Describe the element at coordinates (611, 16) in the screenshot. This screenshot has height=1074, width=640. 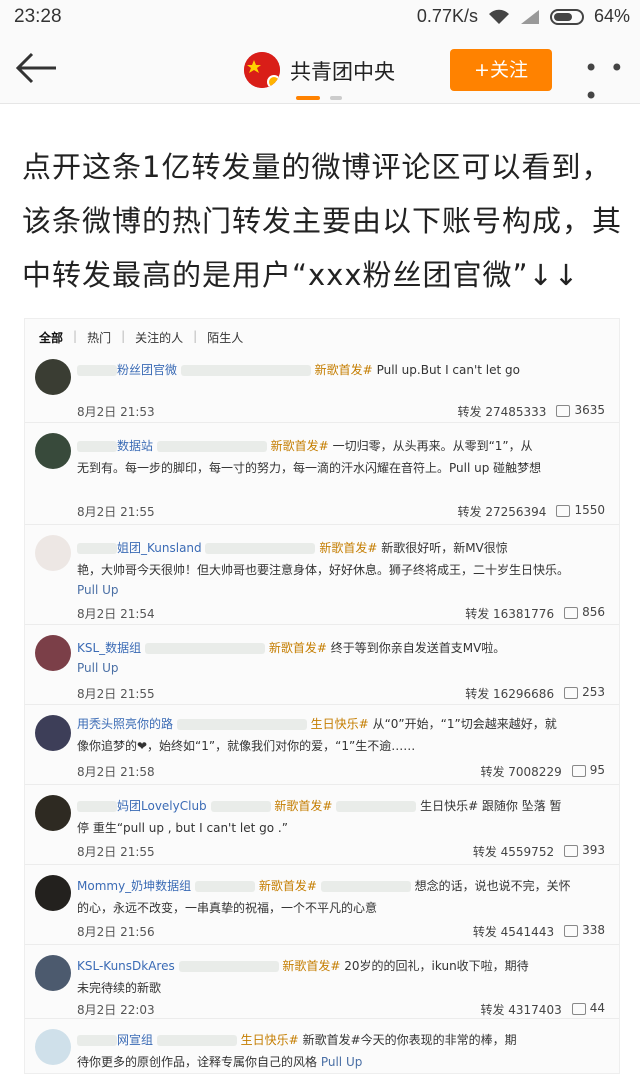
I see `battery-percent: 64%` at that location.